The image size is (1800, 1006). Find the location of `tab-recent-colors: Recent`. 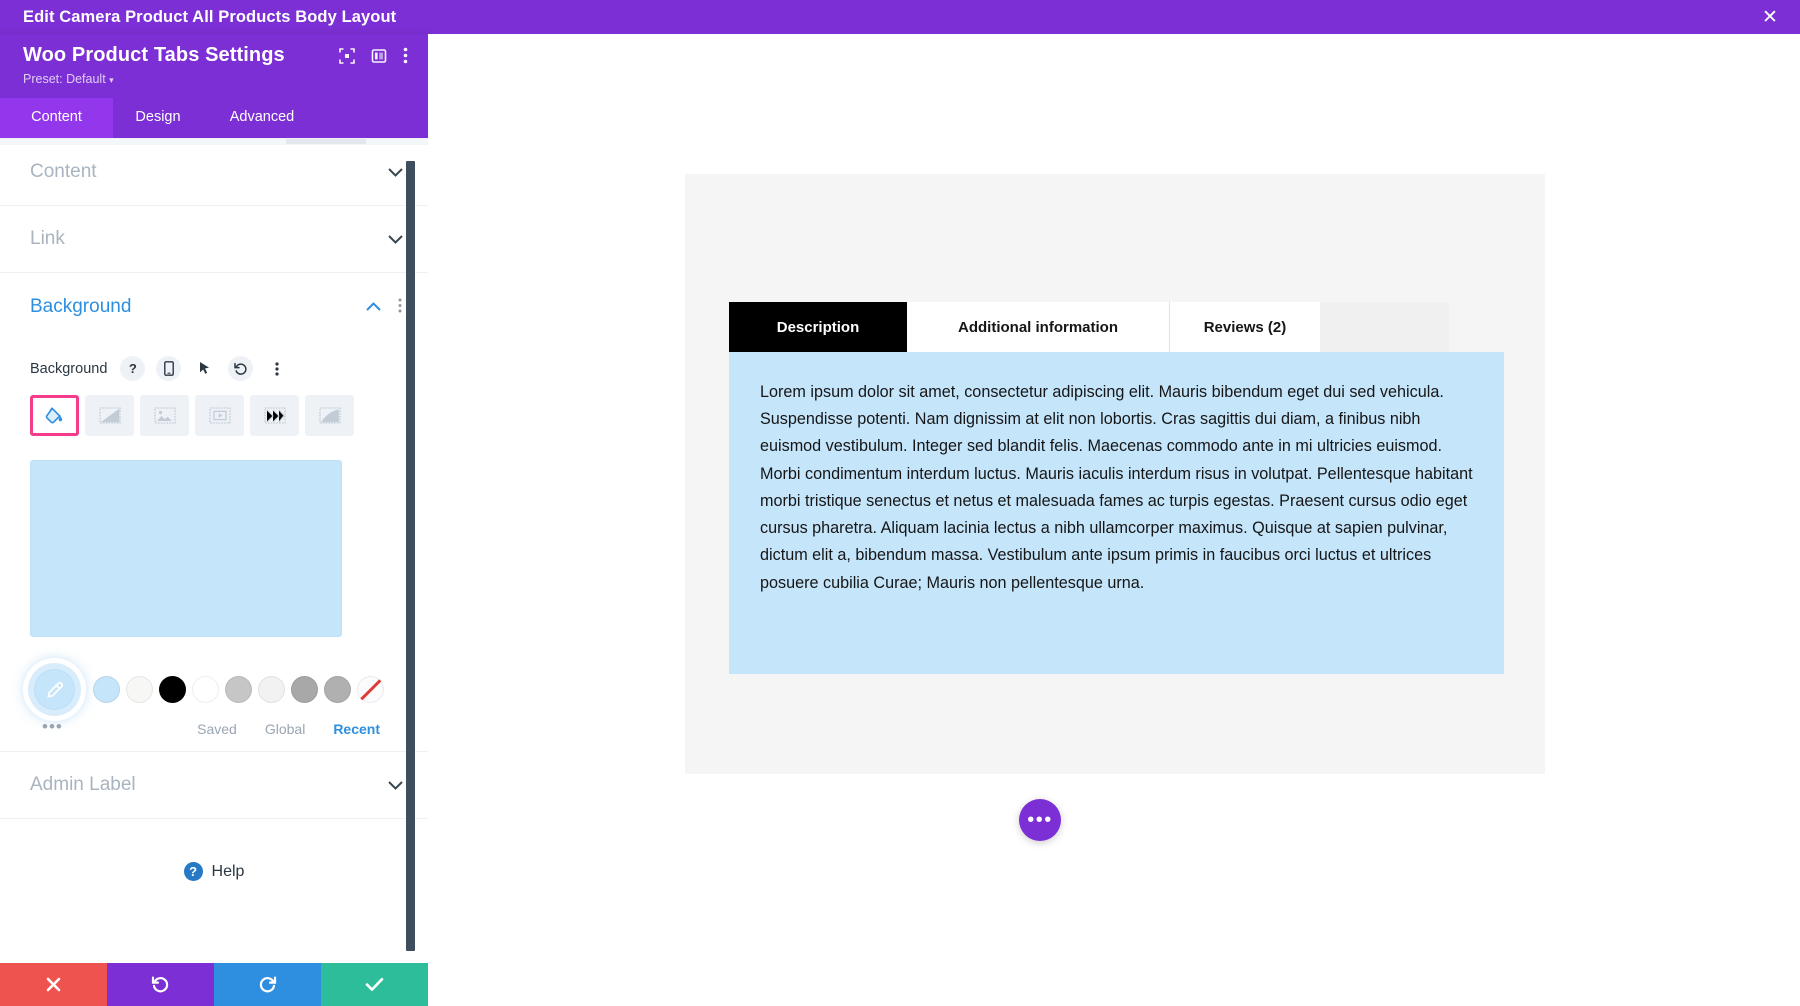

tab-recent-colors: Recent is located at coordinates (356, 729).